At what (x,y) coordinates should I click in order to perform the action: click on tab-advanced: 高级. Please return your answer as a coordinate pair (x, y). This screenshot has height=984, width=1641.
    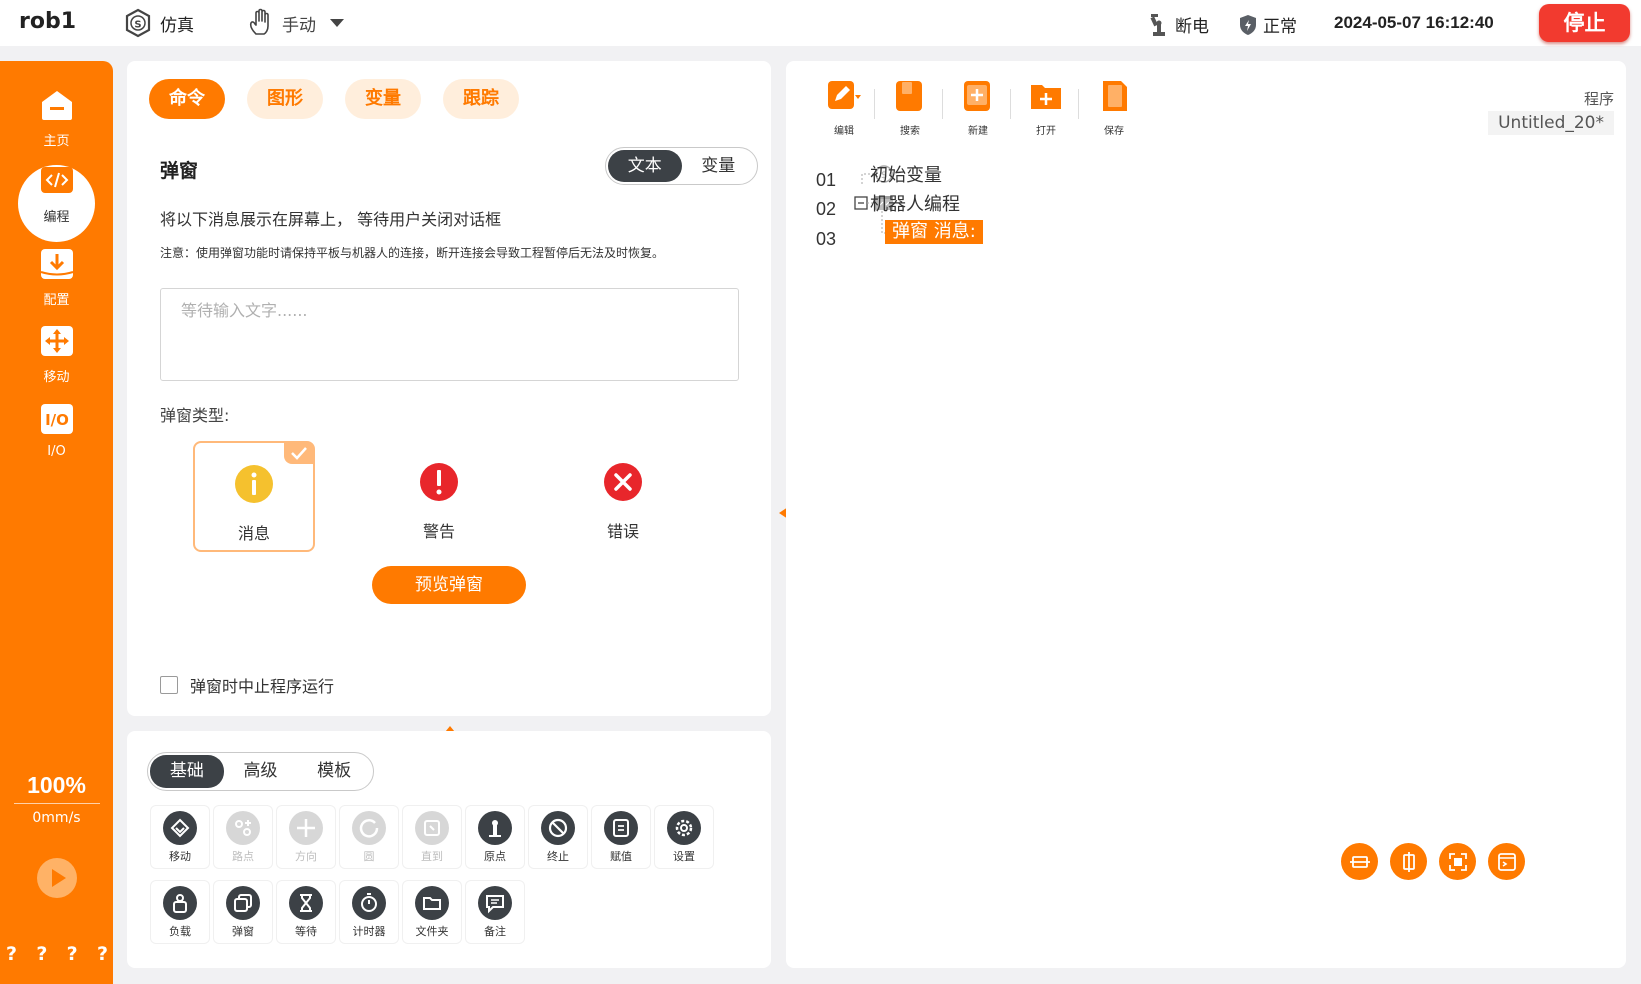
    Looking at the image, I should click on (261, 771).